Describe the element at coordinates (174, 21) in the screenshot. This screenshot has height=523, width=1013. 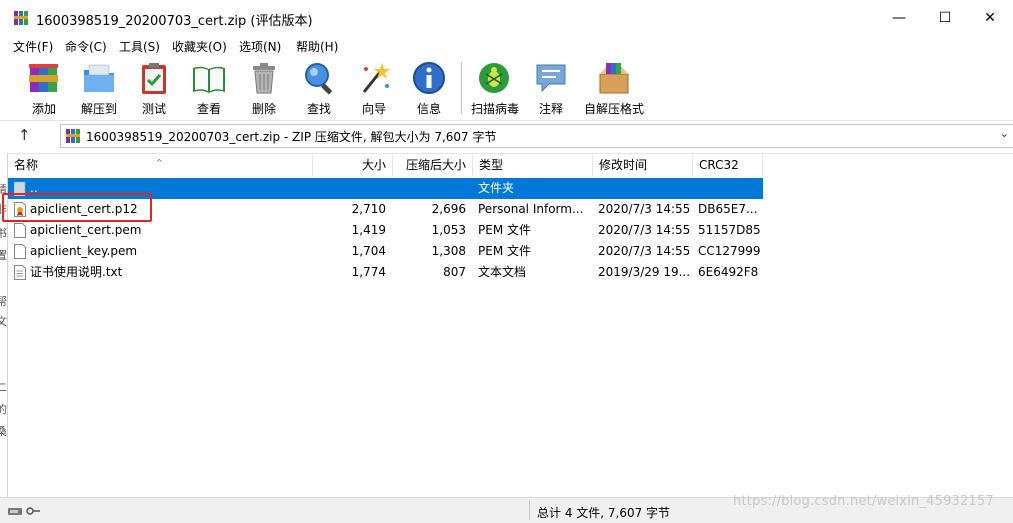
I see `window-title: 1600398519_20200703_cert.zip (评估版本)` at that location.